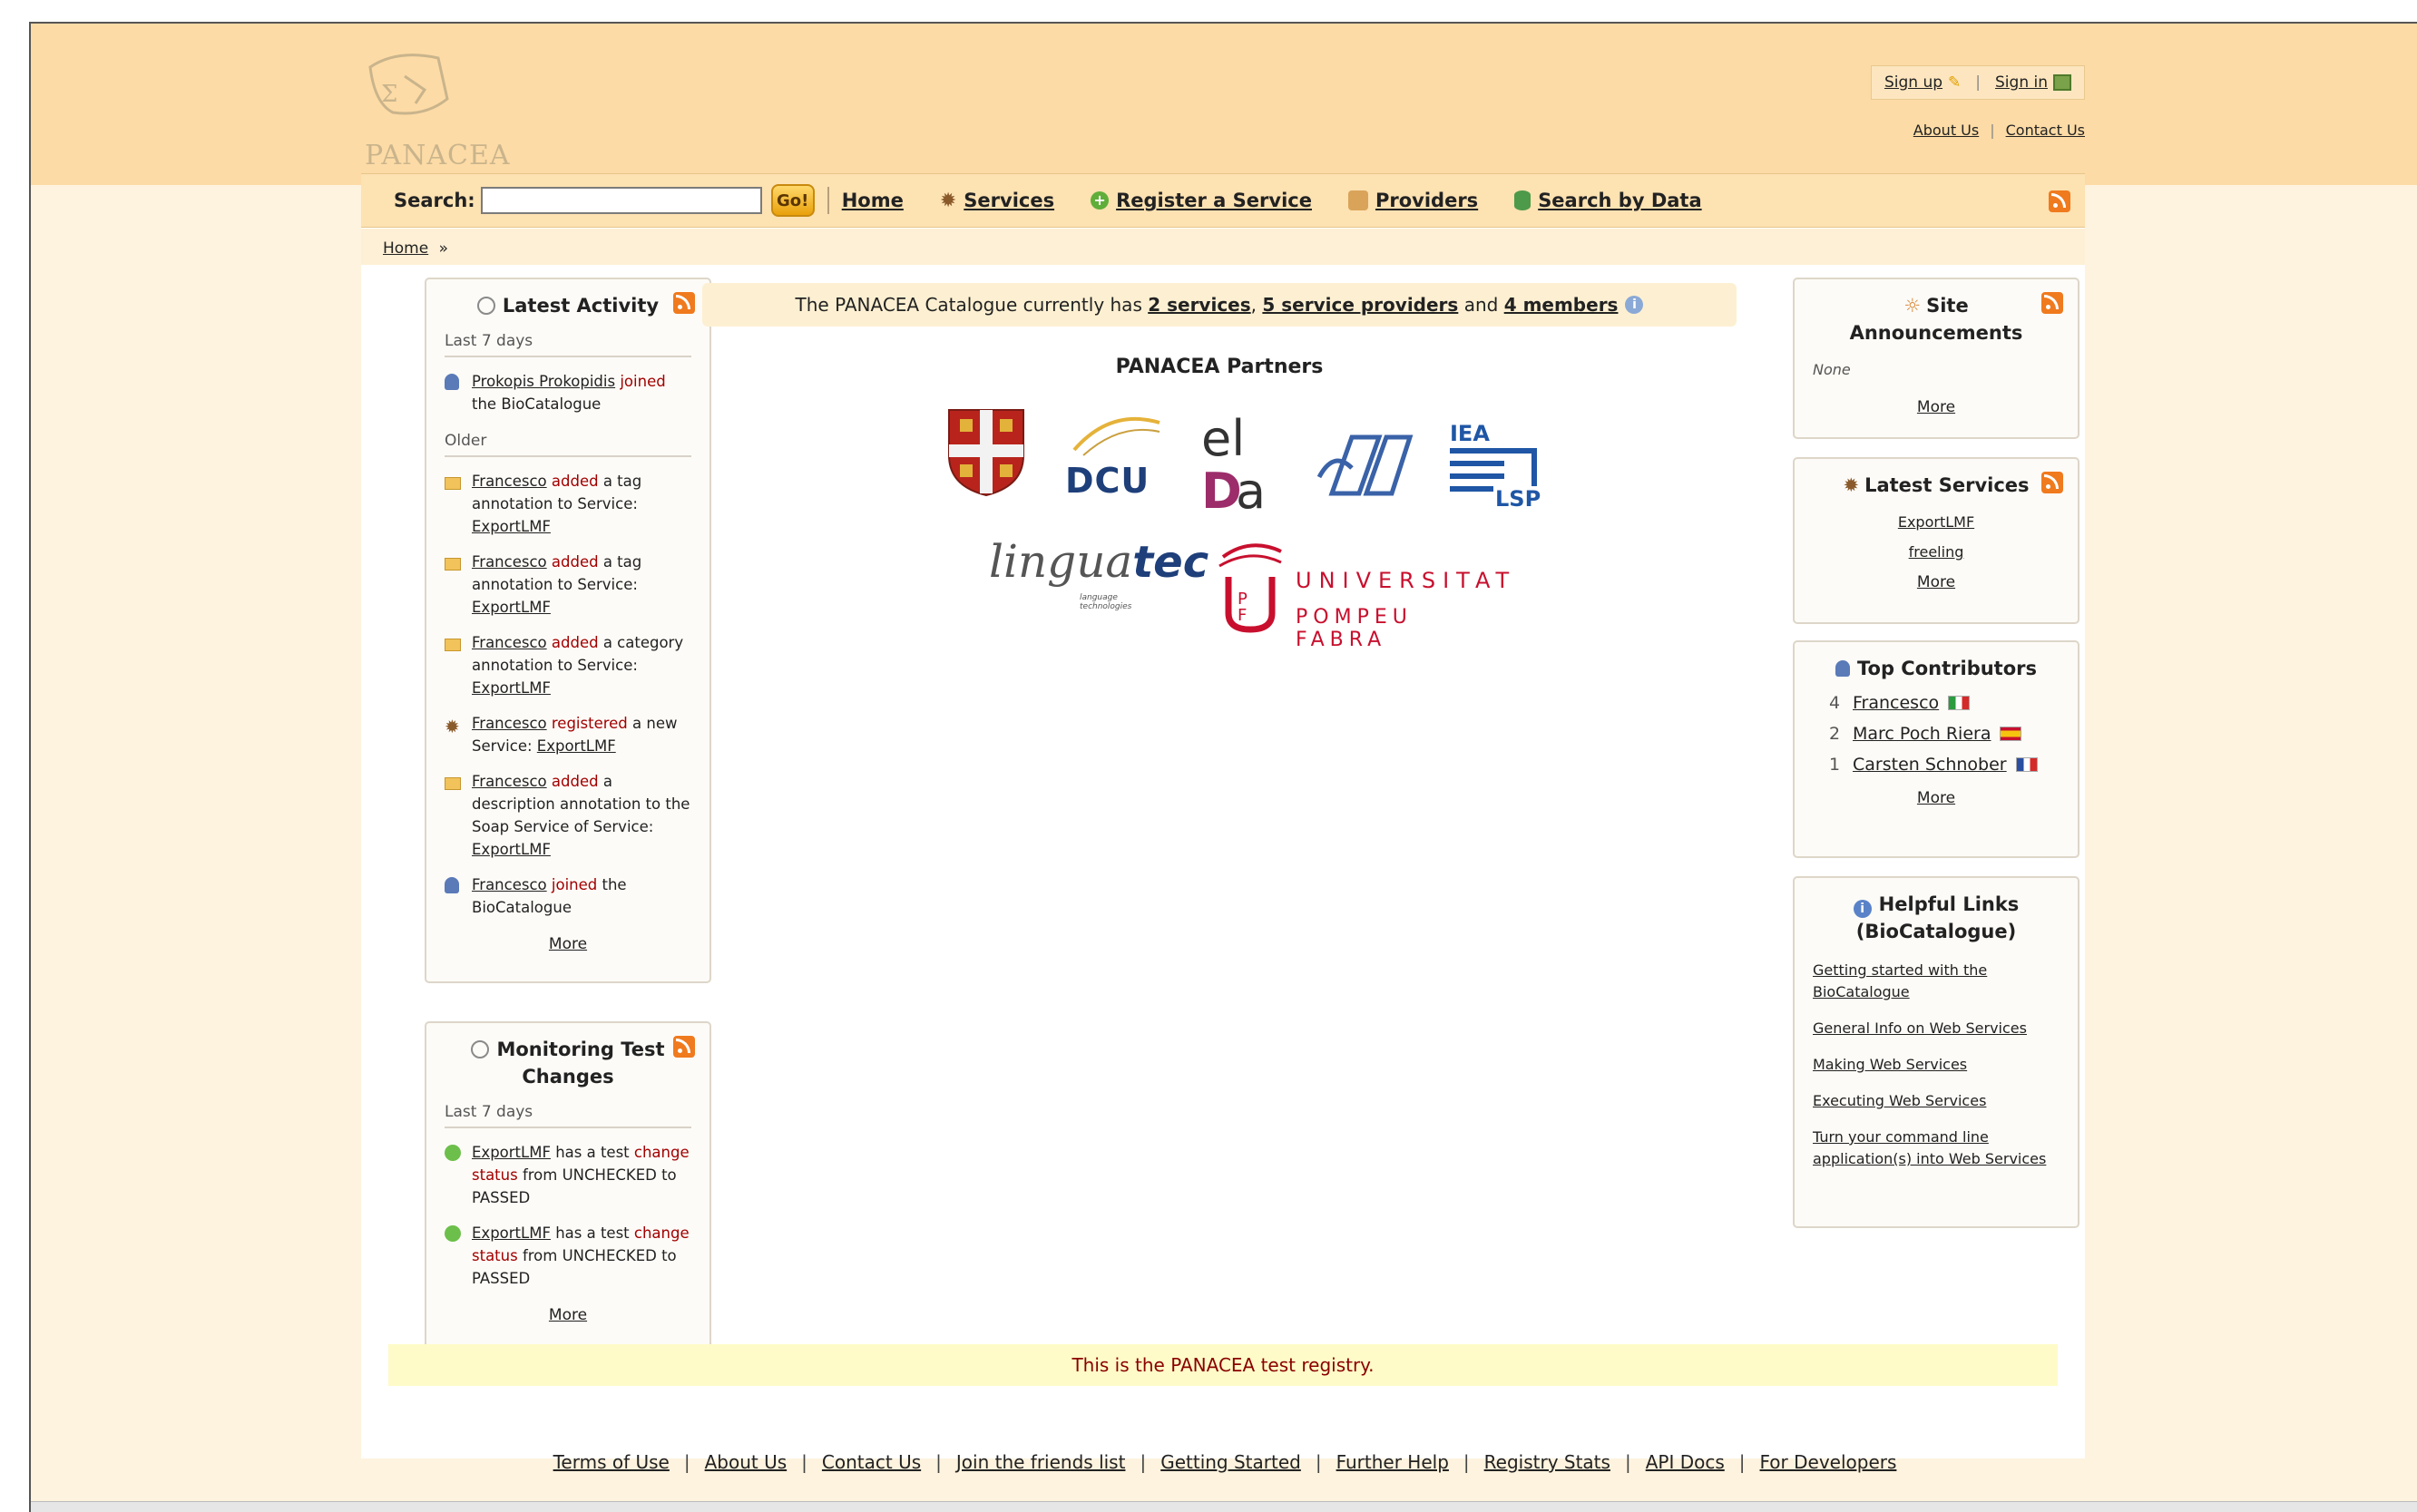 This screenshot has width=2417, height=1512. What do you see at coordinates (568, 896) in the screenshot?
I see `activity-item: Francesco joined the BioCatalogue` at bounding box center [568, 896].